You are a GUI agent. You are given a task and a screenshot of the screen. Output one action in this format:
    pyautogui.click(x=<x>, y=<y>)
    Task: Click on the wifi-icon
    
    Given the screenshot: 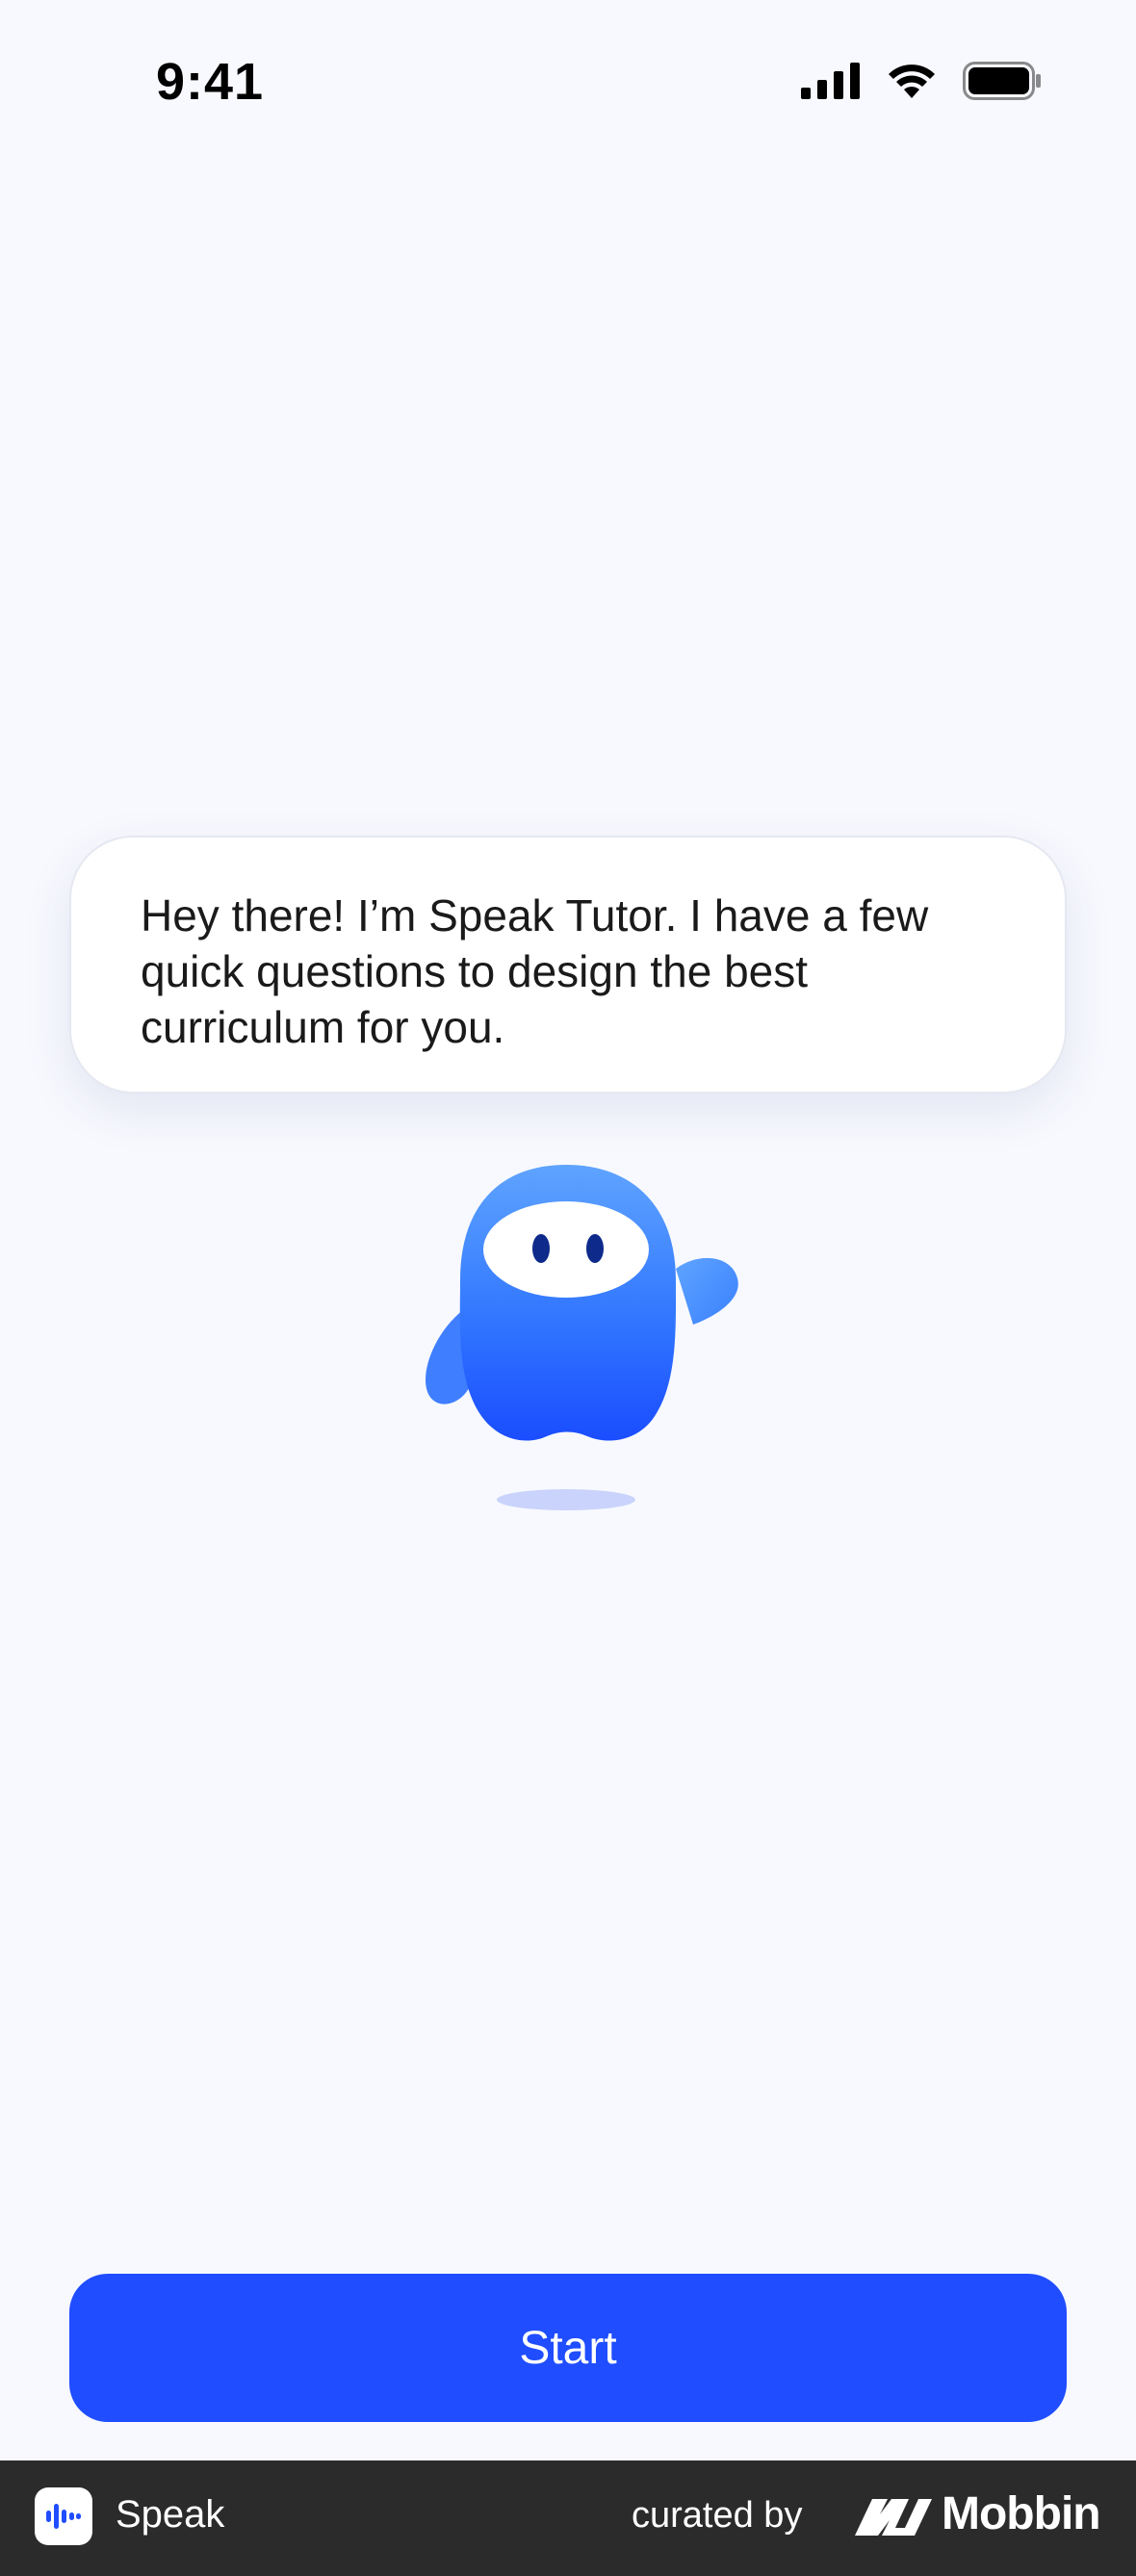 What is the action you would take?
    pyautogui.click(x=912, y=83)
    